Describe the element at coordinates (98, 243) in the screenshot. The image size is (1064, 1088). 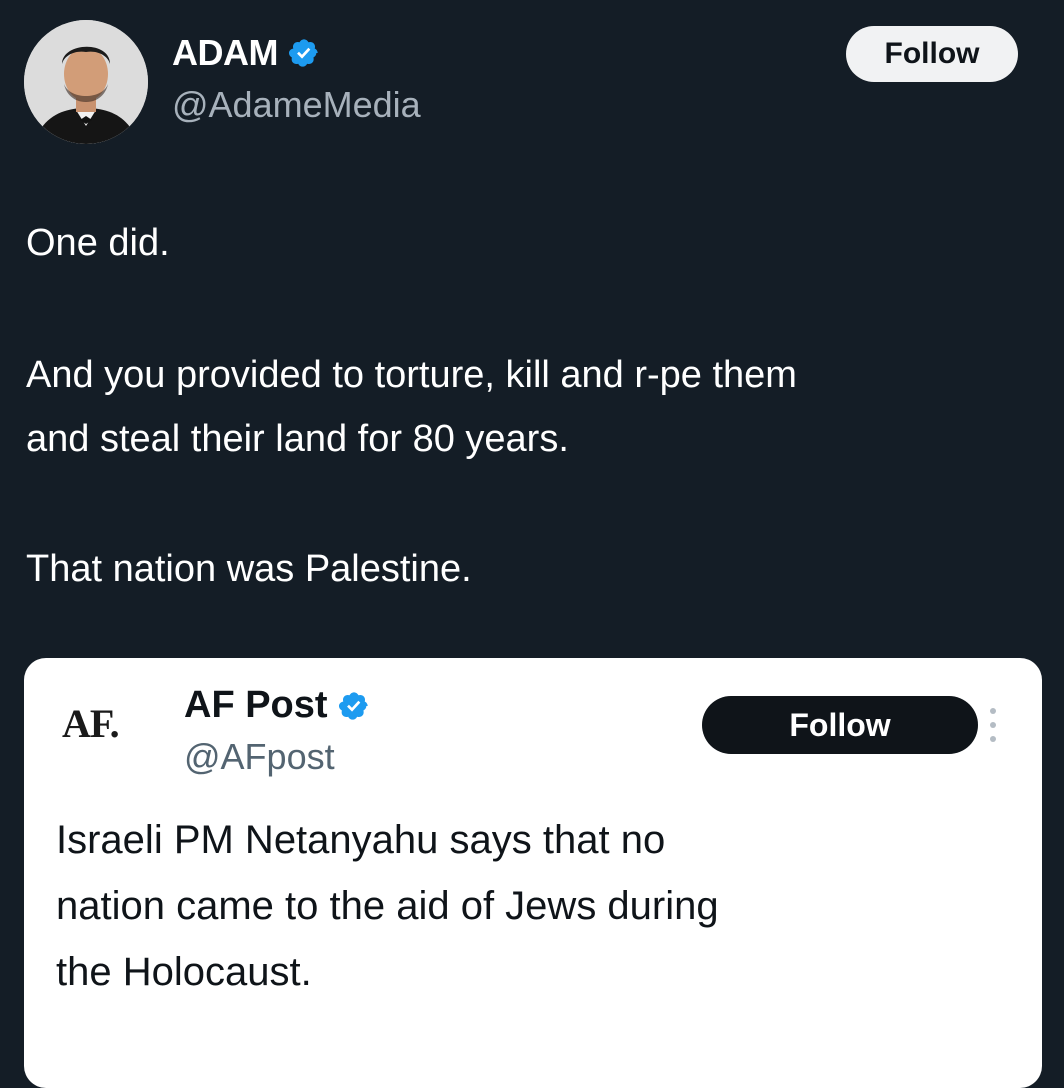
I see `tweet-text-line: One did.` at that location.